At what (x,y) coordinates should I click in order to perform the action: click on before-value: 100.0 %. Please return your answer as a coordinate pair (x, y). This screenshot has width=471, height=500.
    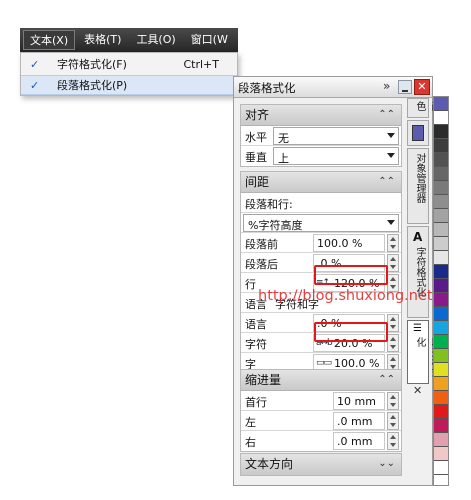
    Looking at the image, I should click on (340, 243).